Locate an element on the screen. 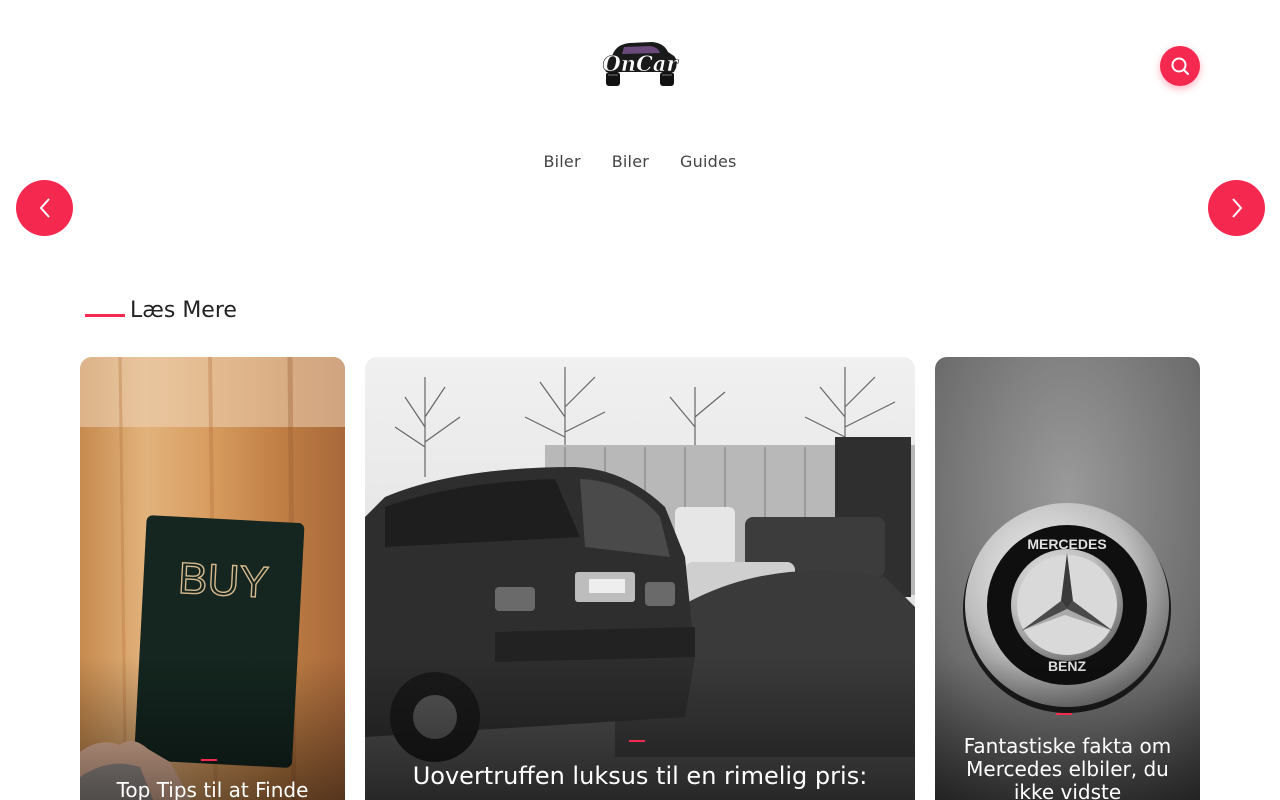 This screenshot has width=1280, height=800. nav-item-biler-2: Biler is located at coordinates (630, 161).